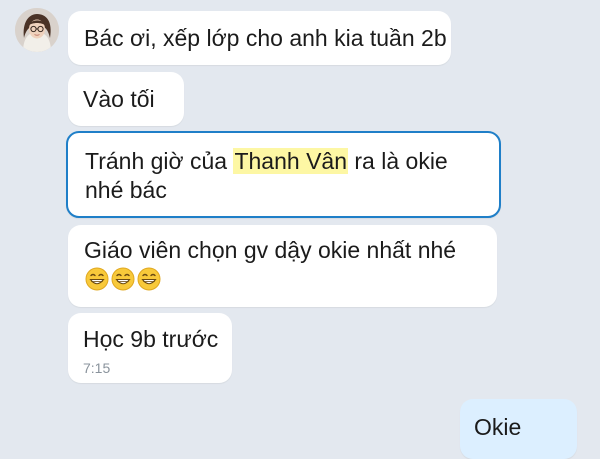 The height and width of the screenshot is (459, 600). Describe the element at coordinates (265, 38) in the screenshot. I see `message-text: Bác ơi, xếp lớp cho anh kia tuần 2b` at that location.